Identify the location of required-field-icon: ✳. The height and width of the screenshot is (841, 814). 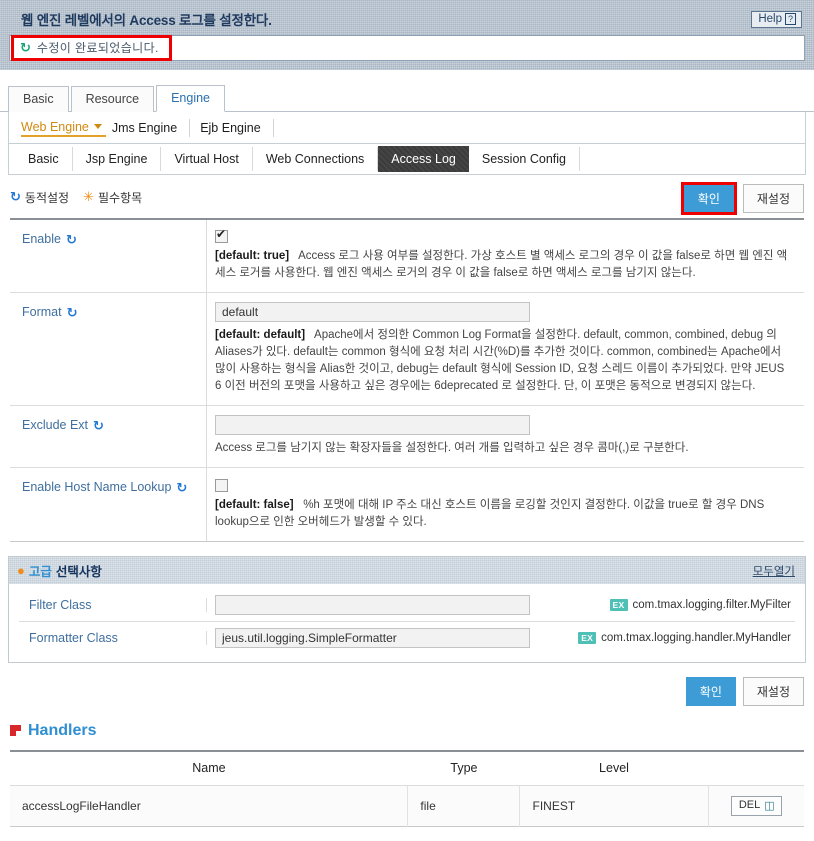
(88, 196).